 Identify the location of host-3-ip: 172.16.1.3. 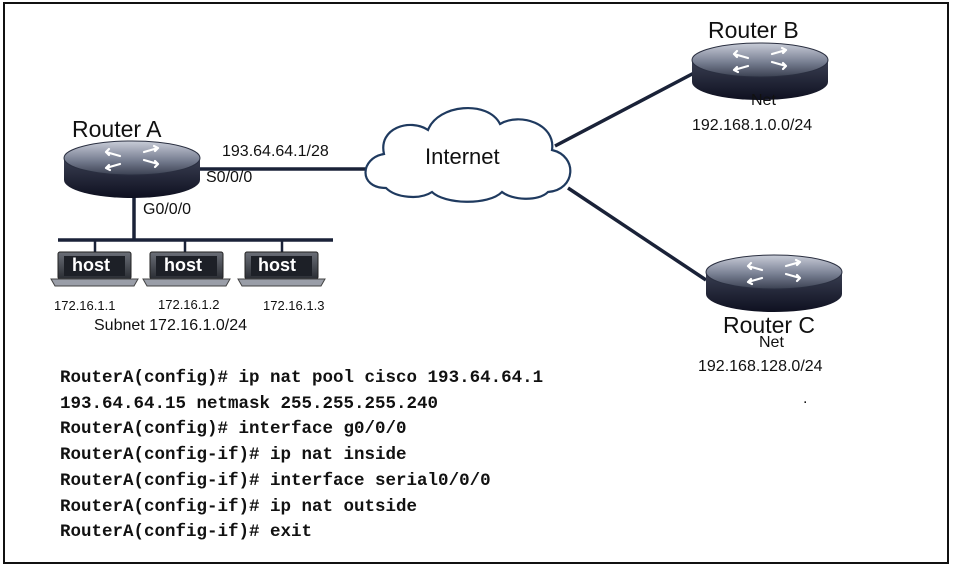
(294, 305).